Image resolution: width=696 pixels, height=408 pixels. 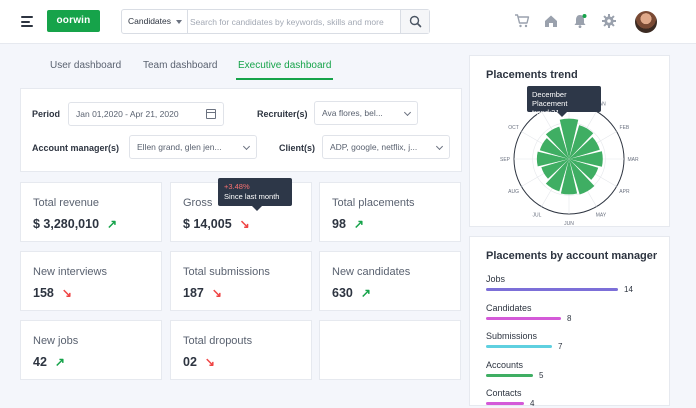 What do you see at coordinates (76, 148) in the screenshot?
I see `account-manager-label: Account manager(s)` at bounding box center [76, 148].